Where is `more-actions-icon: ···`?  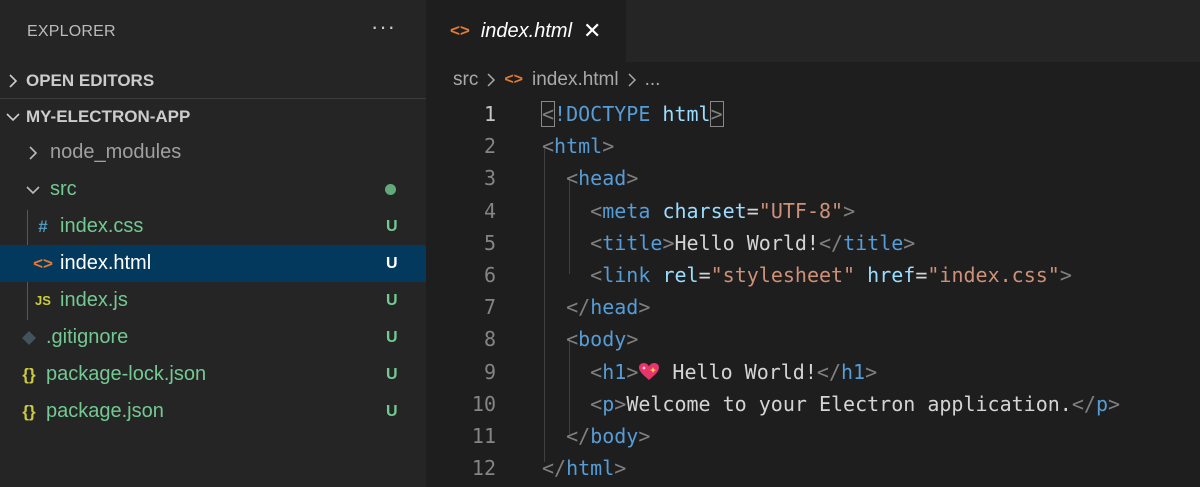 more-actions-icon: ··· is located at coordinates (383, 27).